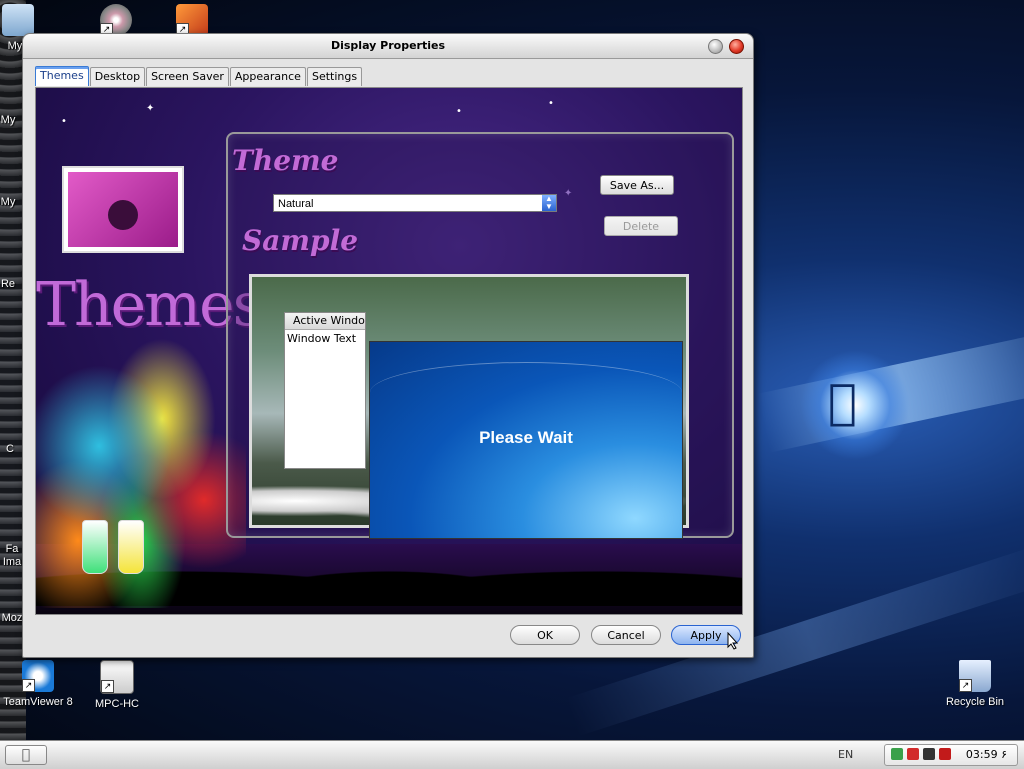 The image size is (1024, 769). I want to click on tree-icon, so click(123, 215).